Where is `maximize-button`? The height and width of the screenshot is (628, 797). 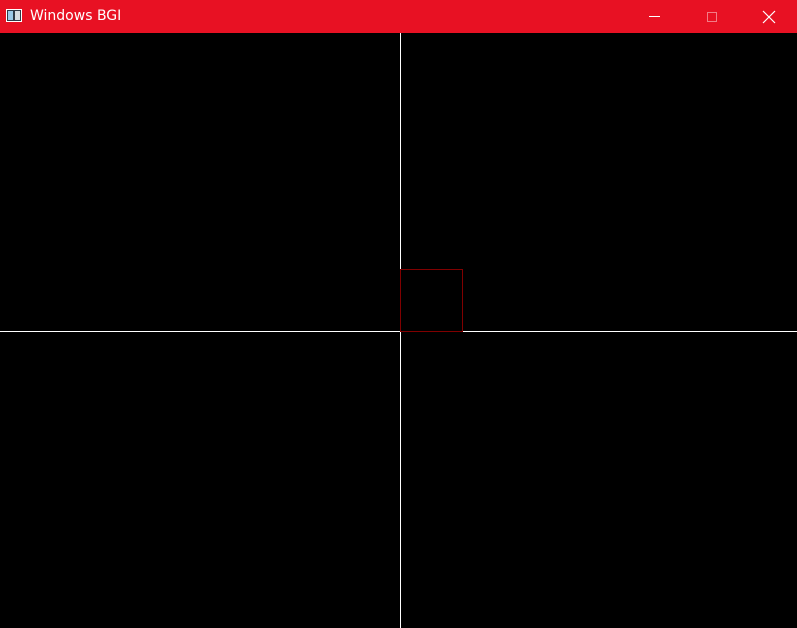
maximize-button is located at coordinates (712, 16).